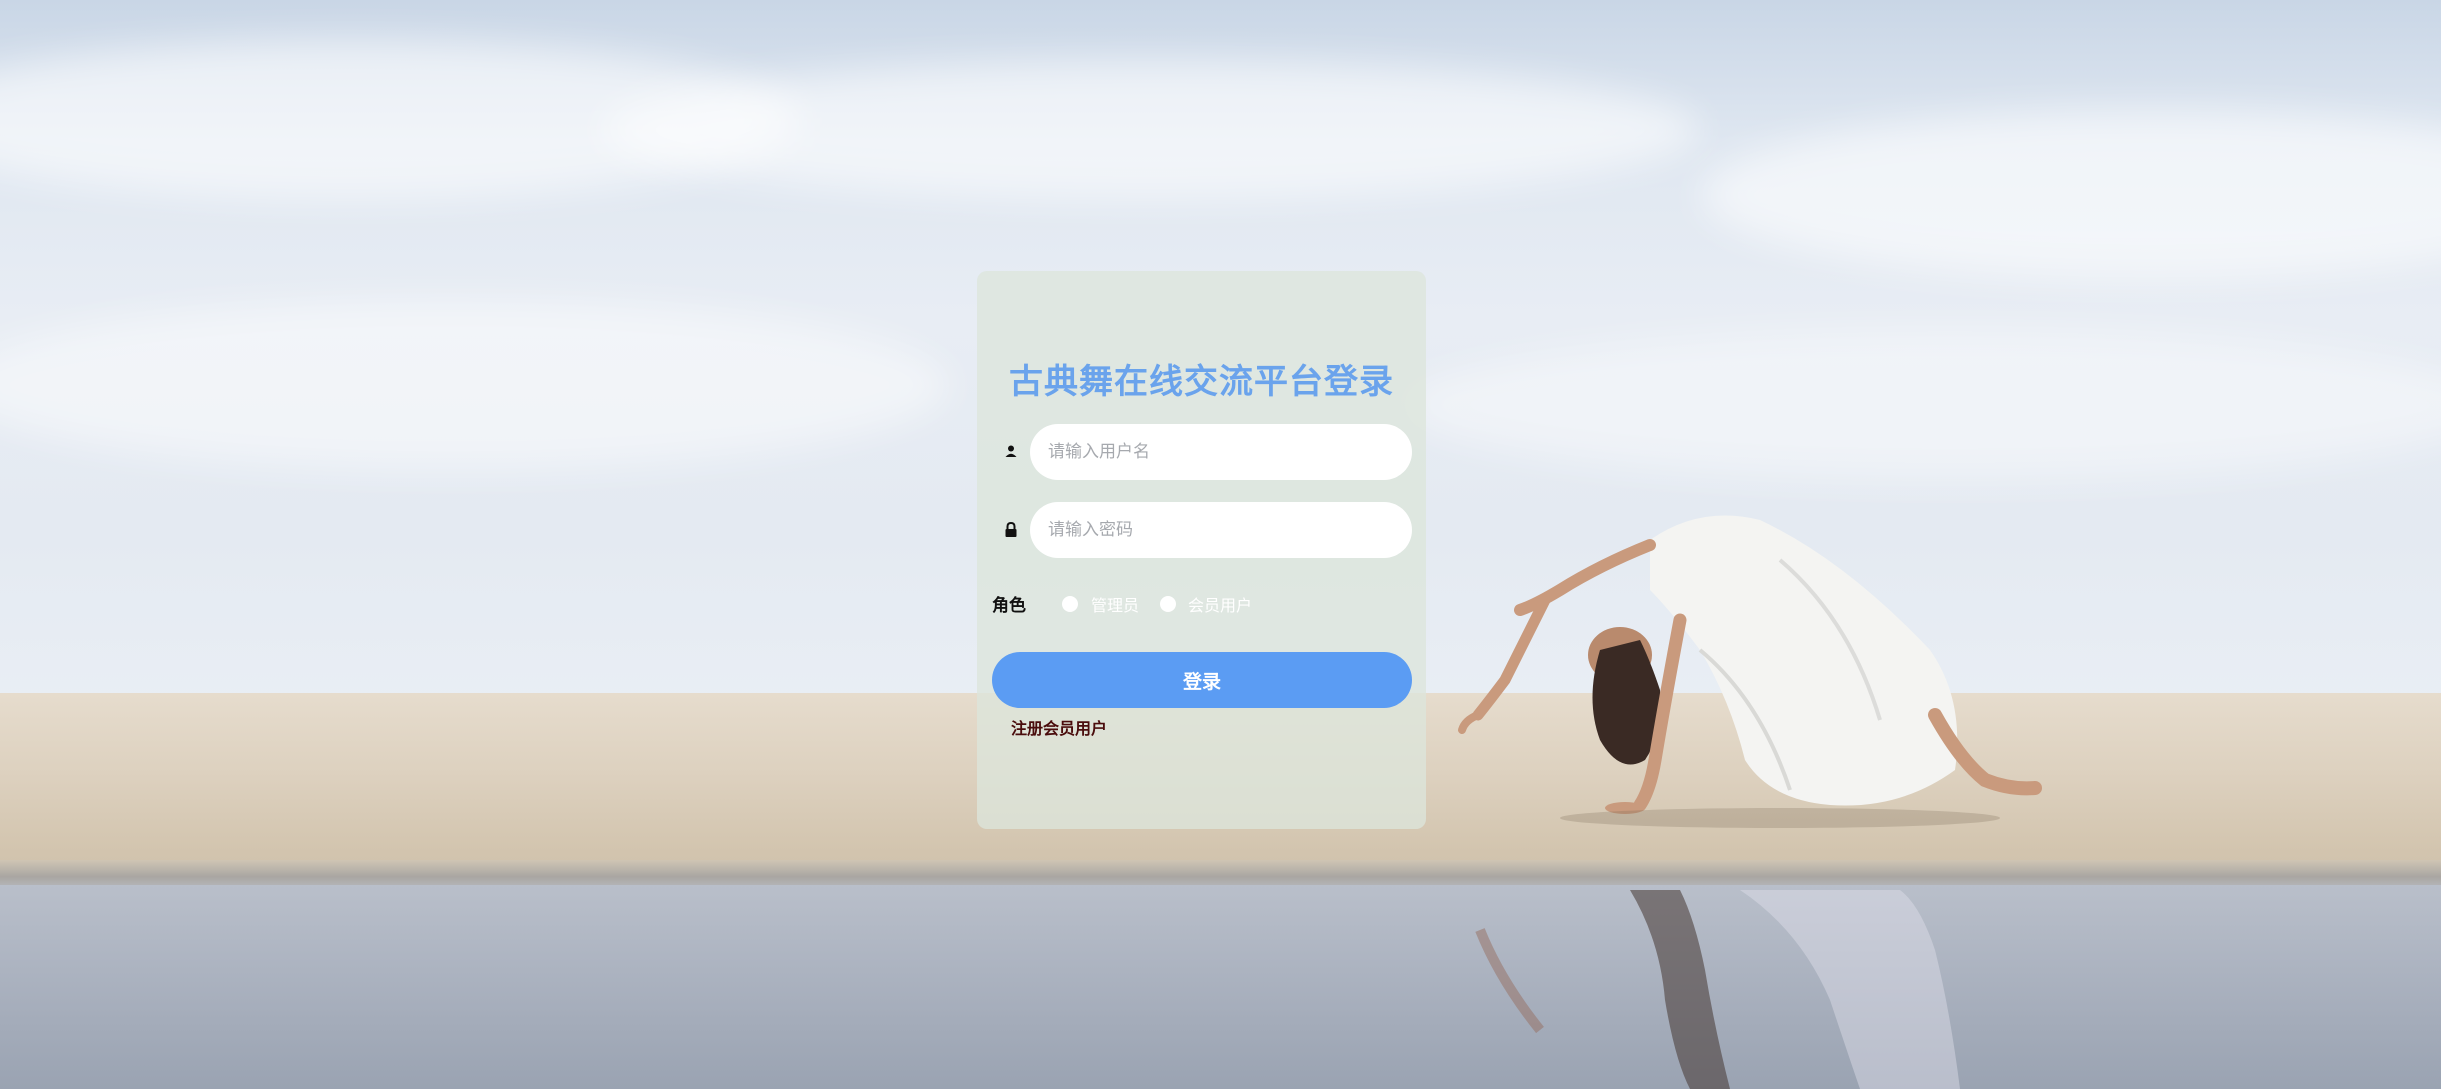  I want to click on login-panel: 古典舞在线交流平台登录 角色 管理员 会员用户 登录 注册会员用户, so click(1201, 550).